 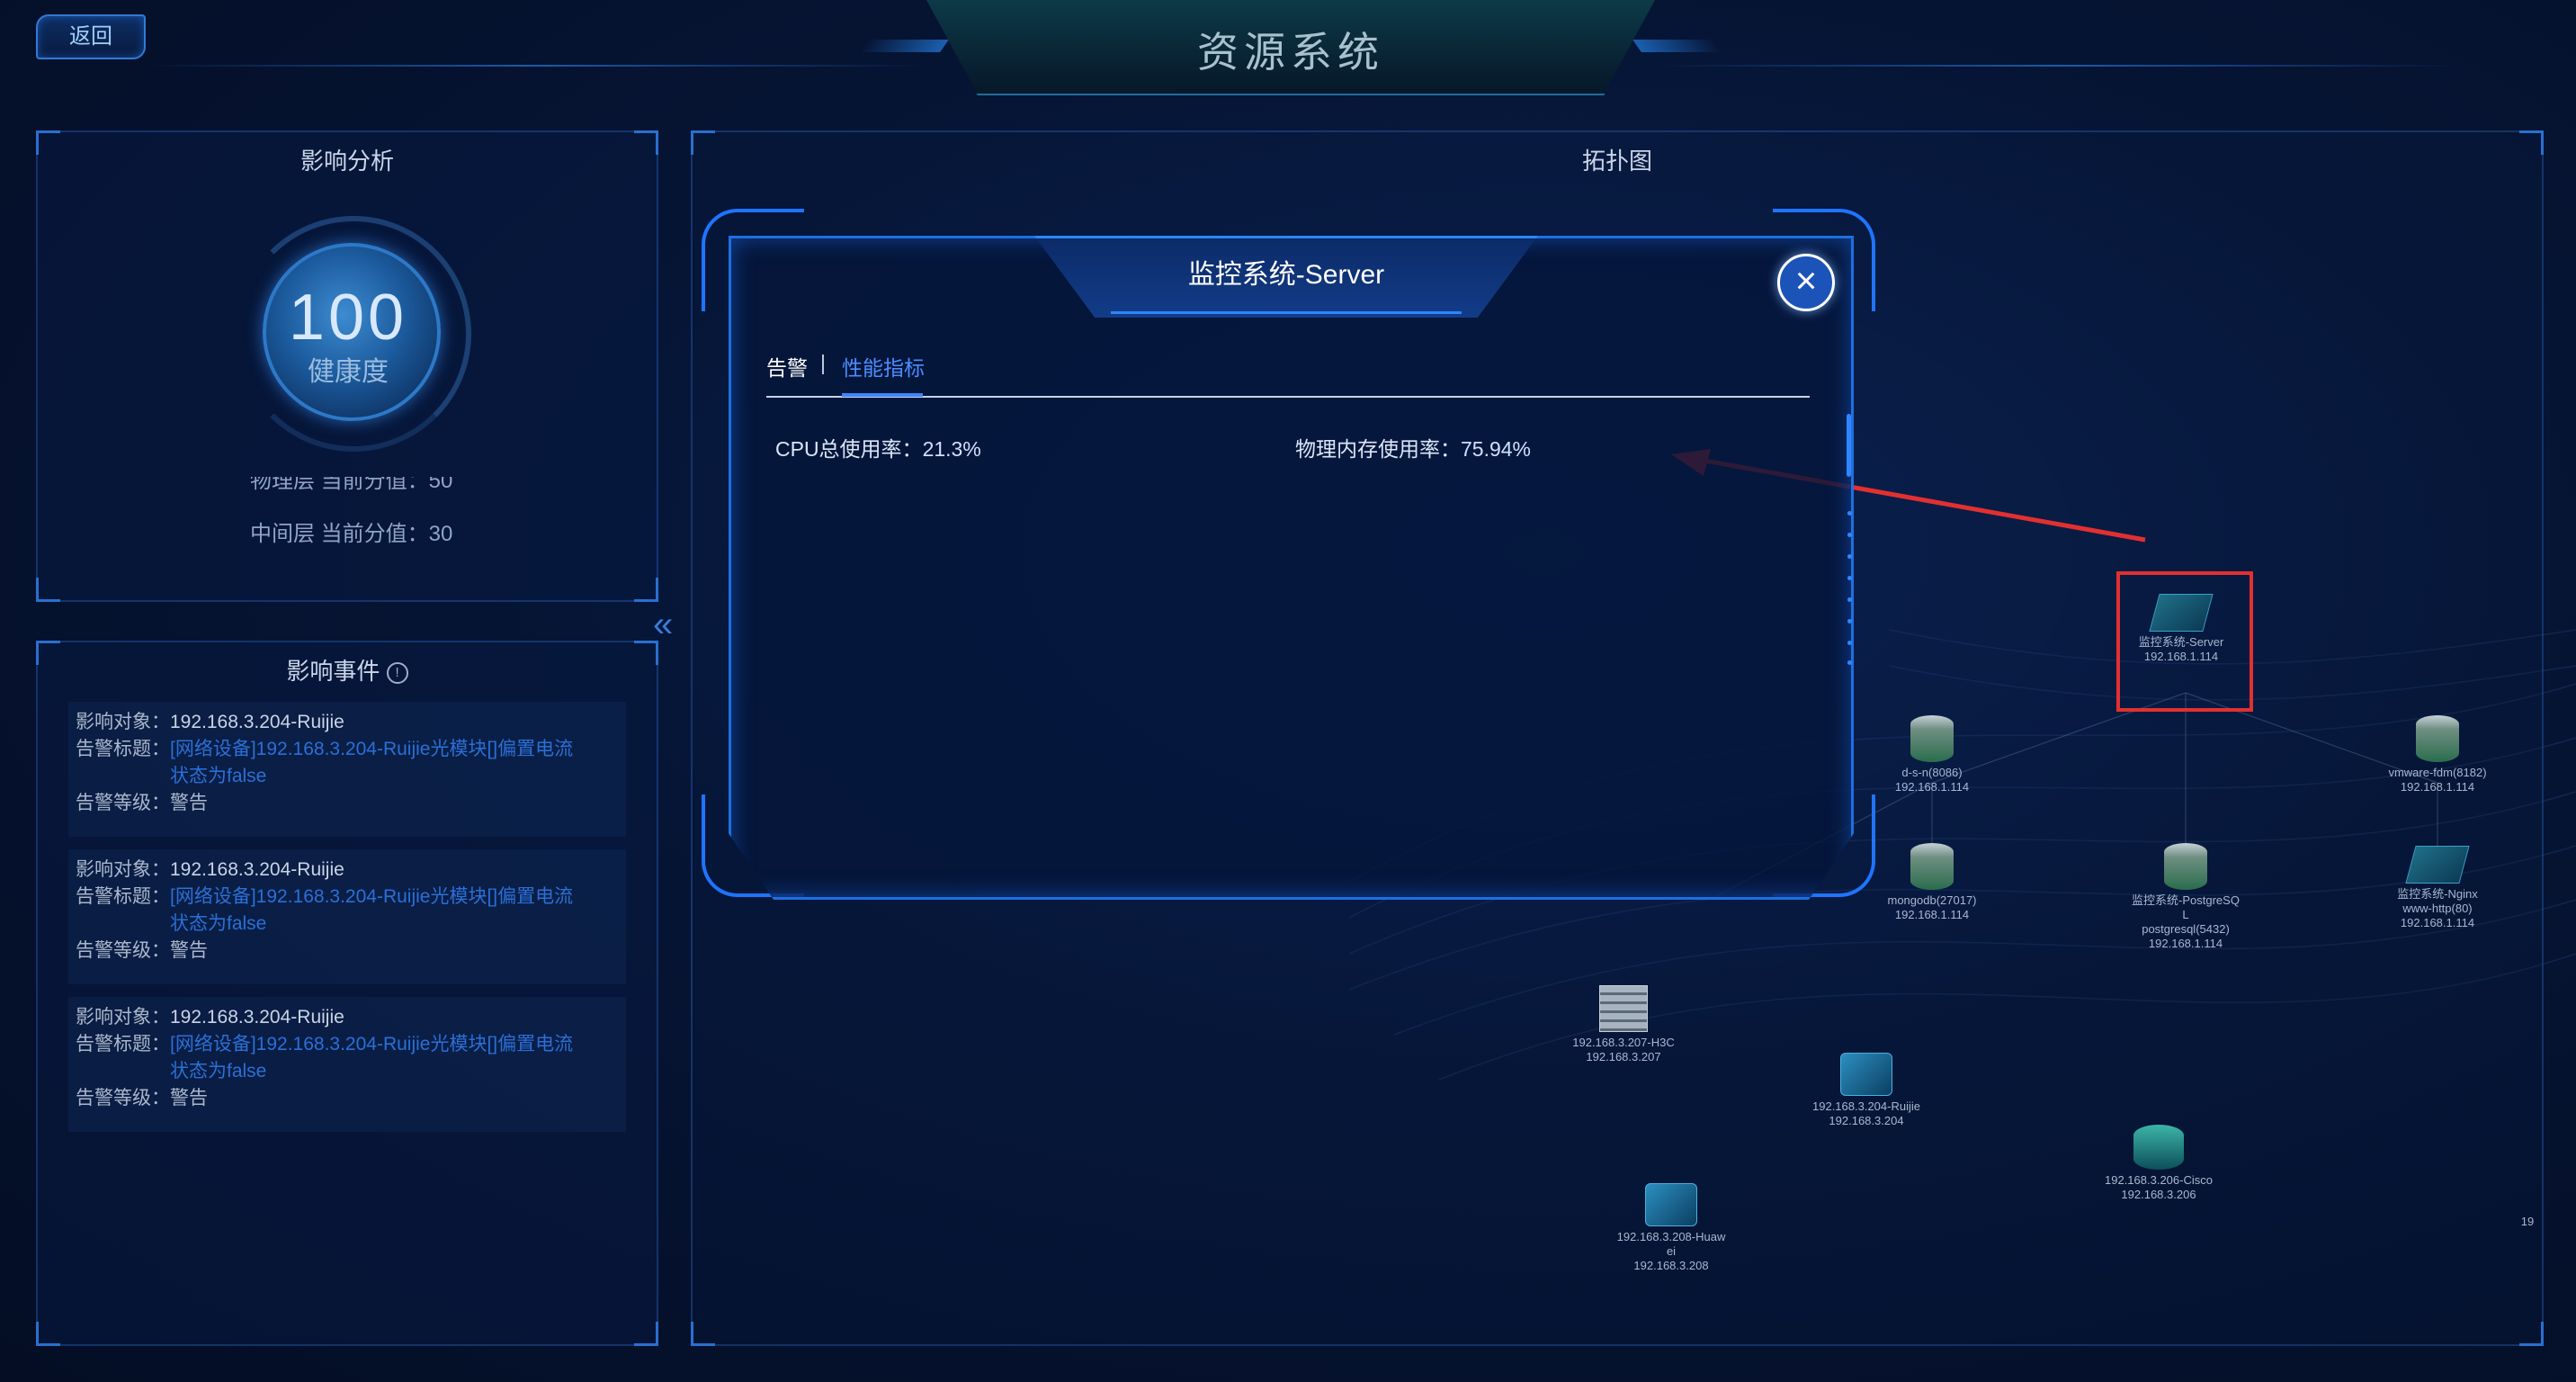 I want to click on impact-events-header: 影响事件 !, so click(x=347, y=670).